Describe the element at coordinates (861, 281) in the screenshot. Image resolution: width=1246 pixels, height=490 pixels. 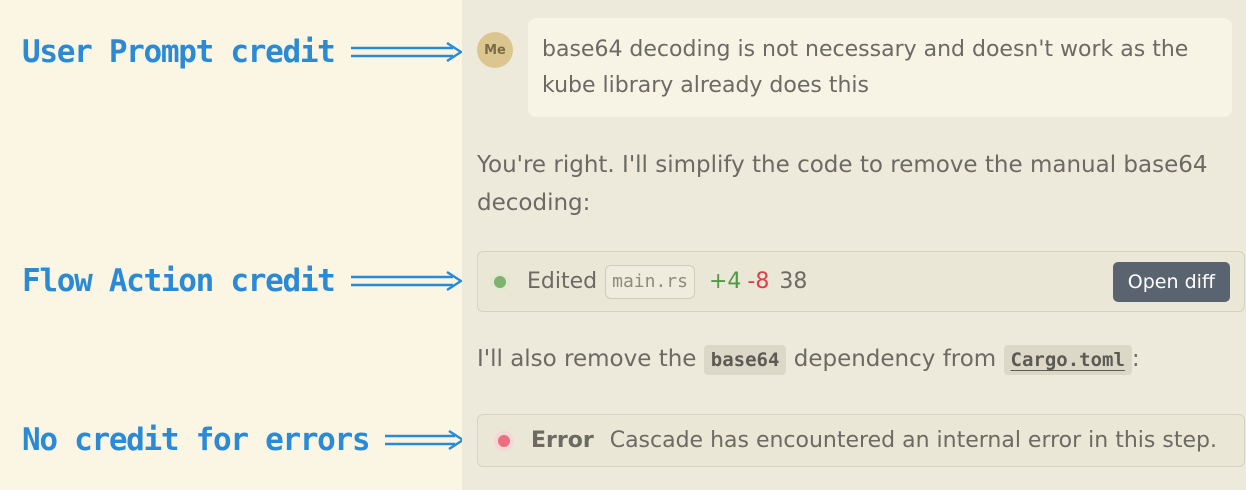
I see `flow-action-card: Edited main.rs +4 -8 38 Open diff` at that location.